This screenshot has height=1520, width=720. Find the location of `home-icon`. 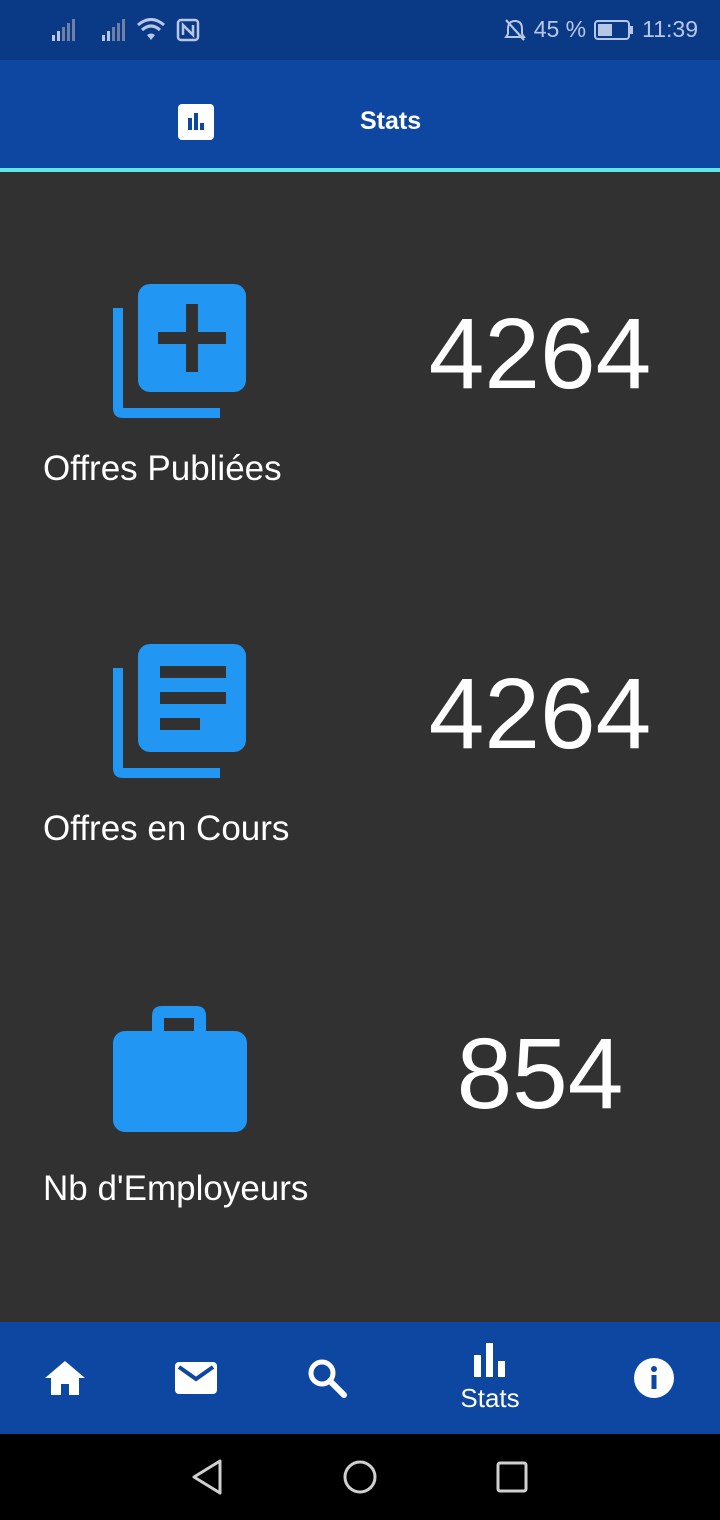

home-icon is located at coordinates (65, 1378).